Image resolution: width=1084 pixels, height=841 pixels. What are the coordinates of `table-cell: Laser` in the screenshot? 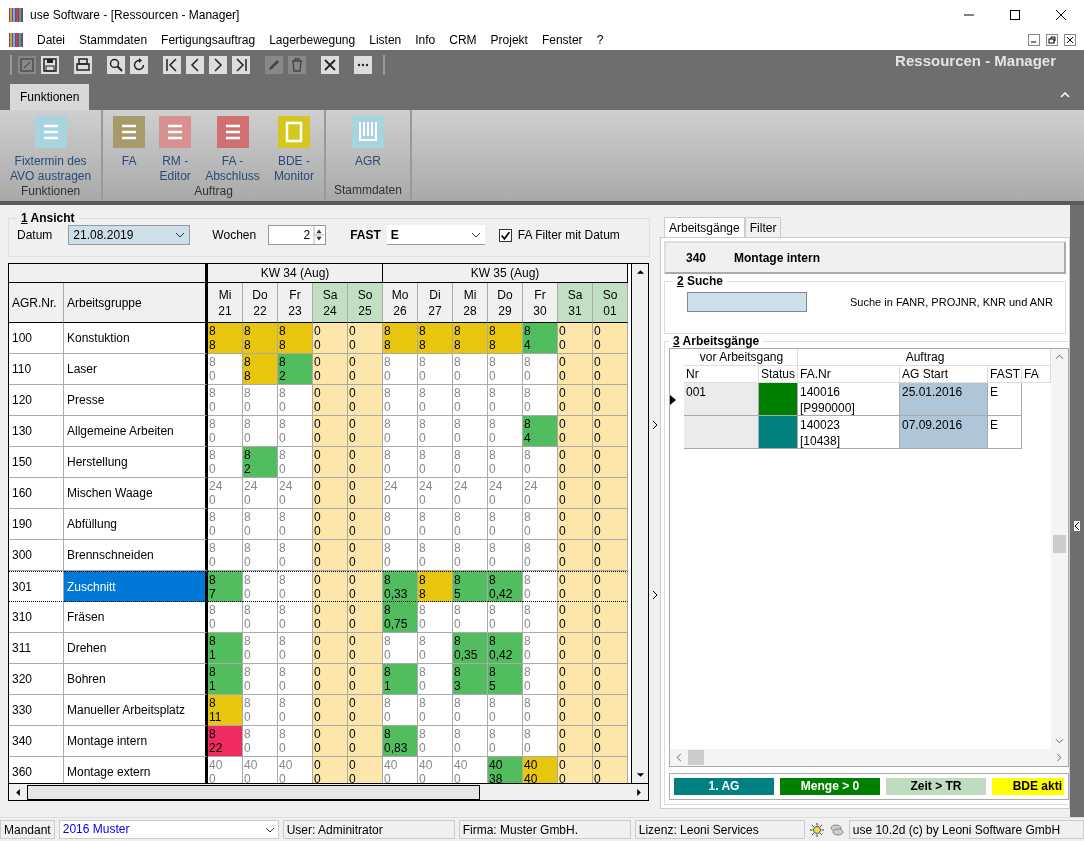 It's located at (136, 369).